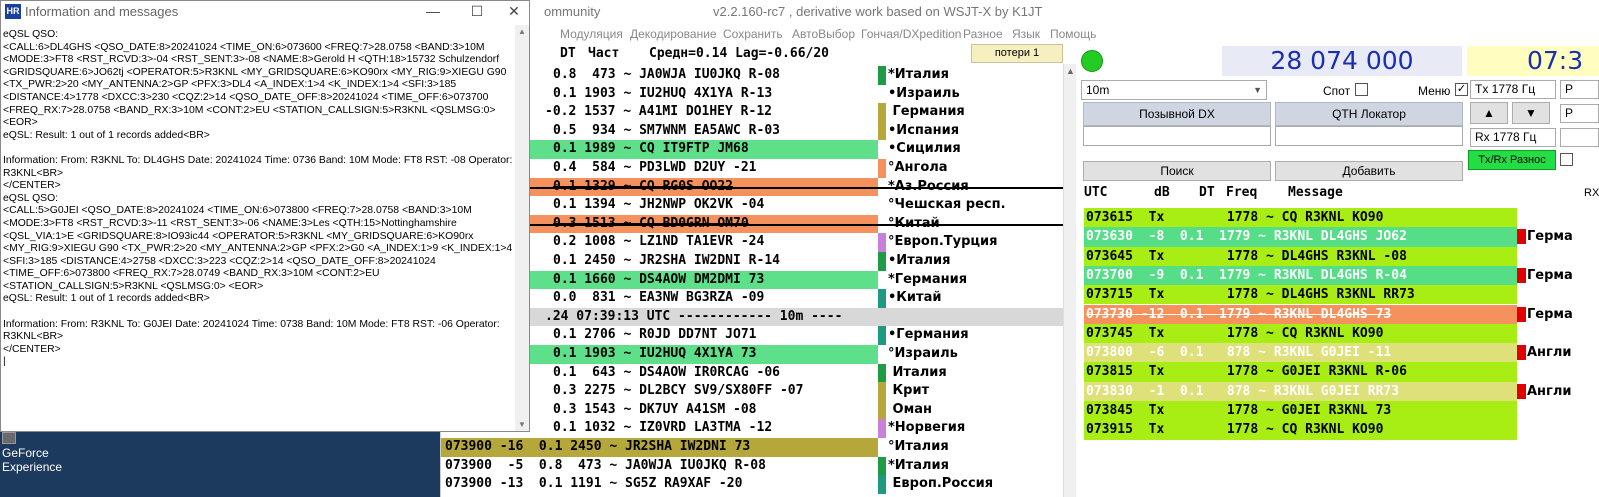 The width and height of the screenshot is (1599, 497). What do you see at coordinates (752, 335) in the screenshot?
I see `band-activity-row: 0.1 2706 ~ R0JD DD7NT JO71 •Германия` at bounding box center [752, 335].